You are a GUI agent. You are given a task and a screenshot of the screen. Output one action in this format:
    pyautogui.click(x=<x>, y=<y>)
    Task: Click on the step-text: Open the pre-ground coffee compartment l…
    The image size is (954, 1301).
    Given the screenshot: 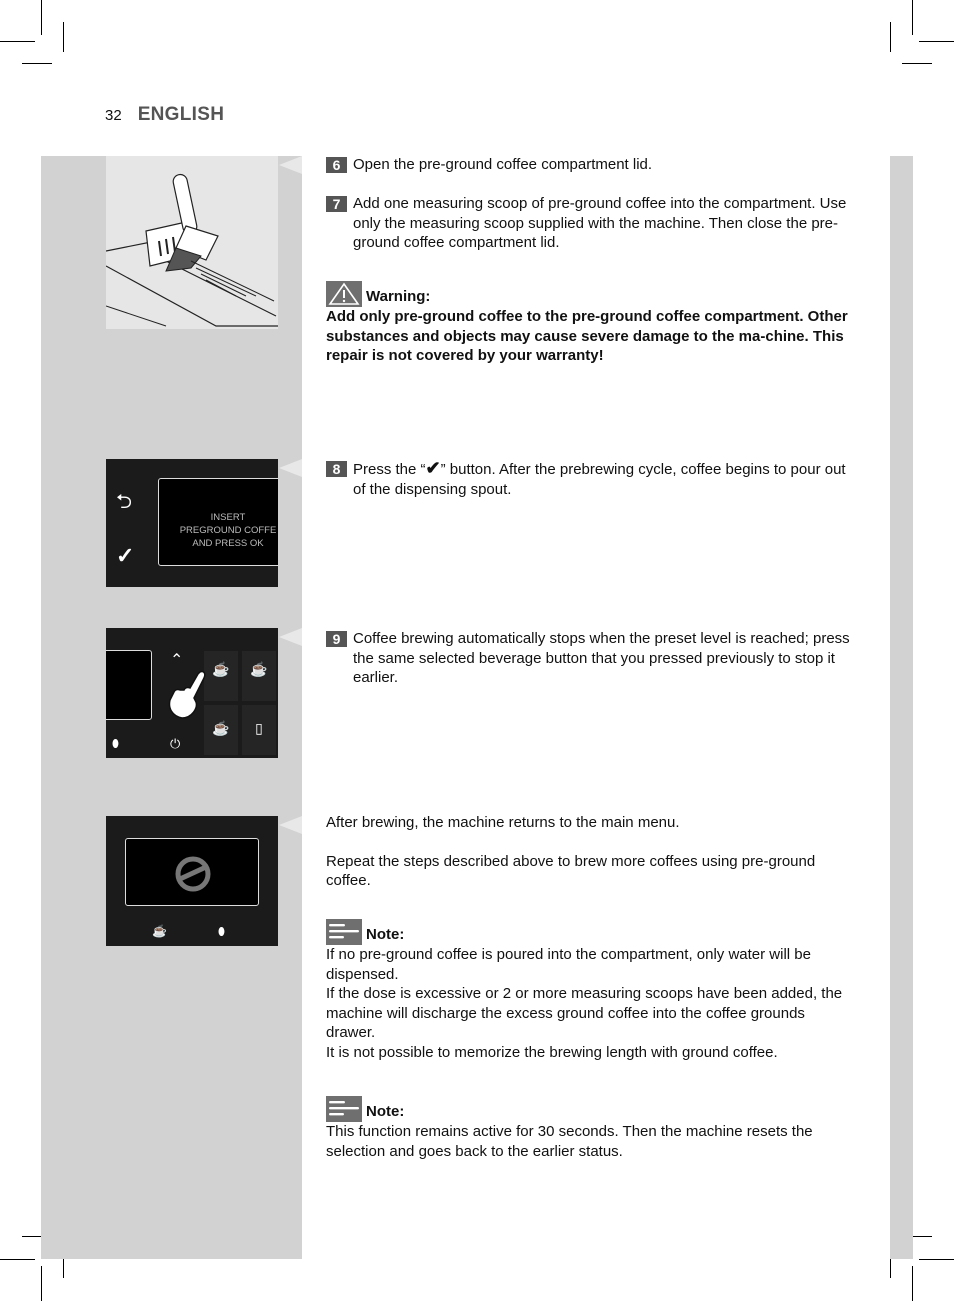 What is the action you would take?
    pyautogui.click(x=503, y=164)
    